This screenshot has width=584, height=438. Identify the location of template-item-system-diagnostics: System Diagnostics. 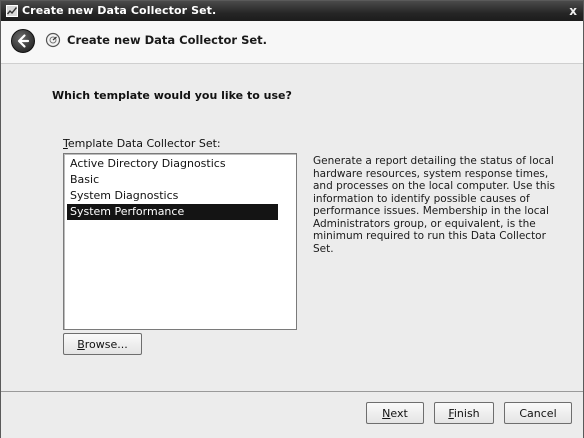
(172, 196).